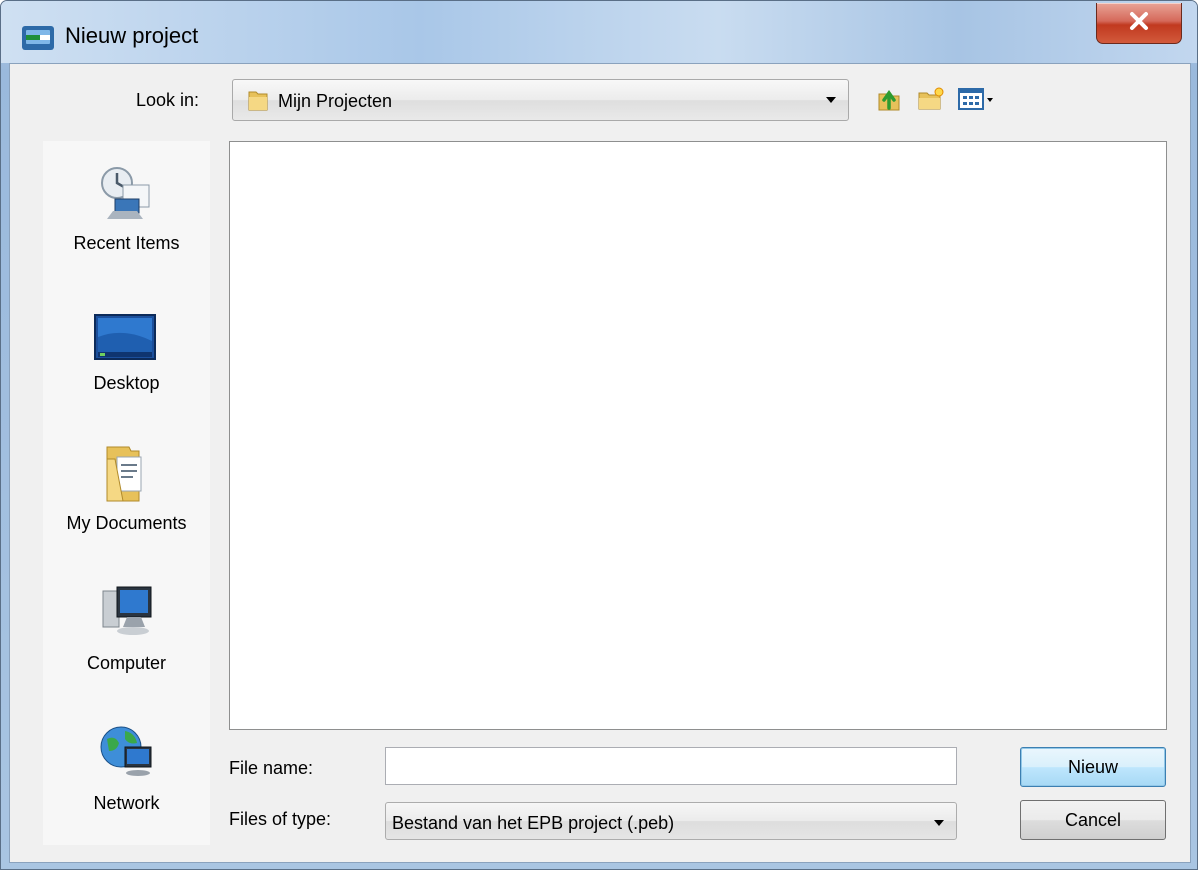 The image size is (1198, 870). Describe the element at coordinates (126, 225) in the screenshot. I see `place-recent-items: Recent Items` at that location.